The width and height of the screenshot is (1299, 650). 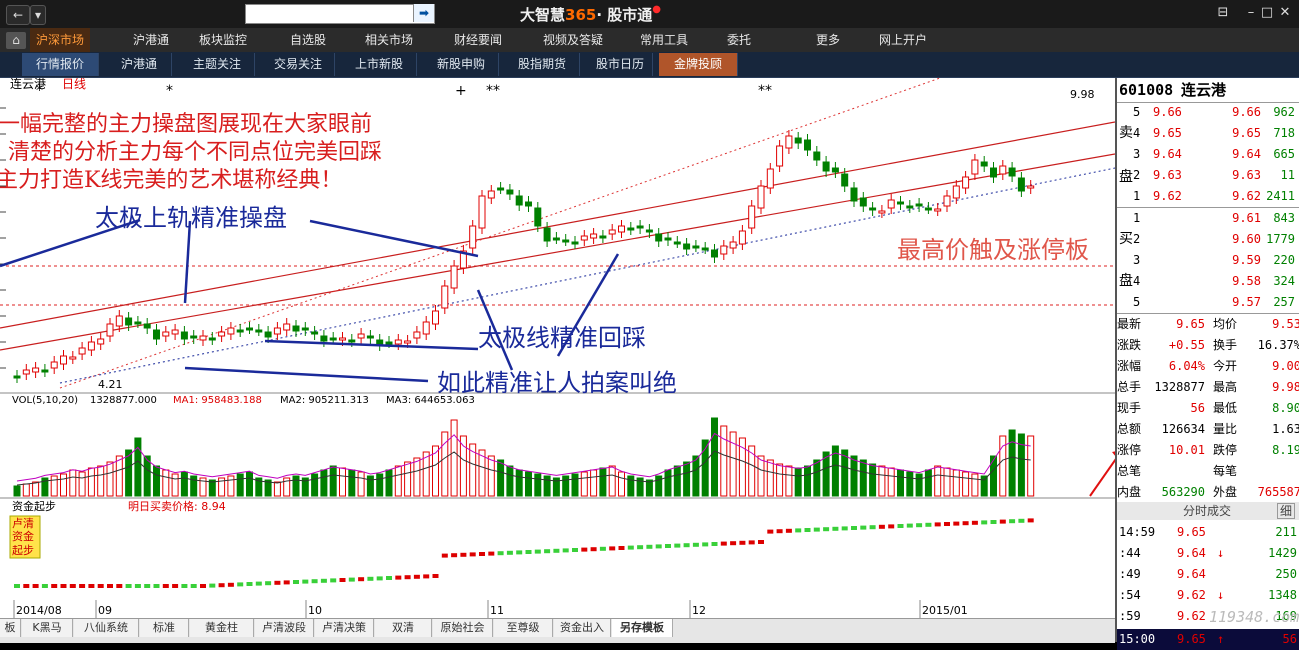 What do you see at coordinates (1285, 511) in the screenshot?
I see `ticks-detail-button: 细` at bounding box center [1285, 511].